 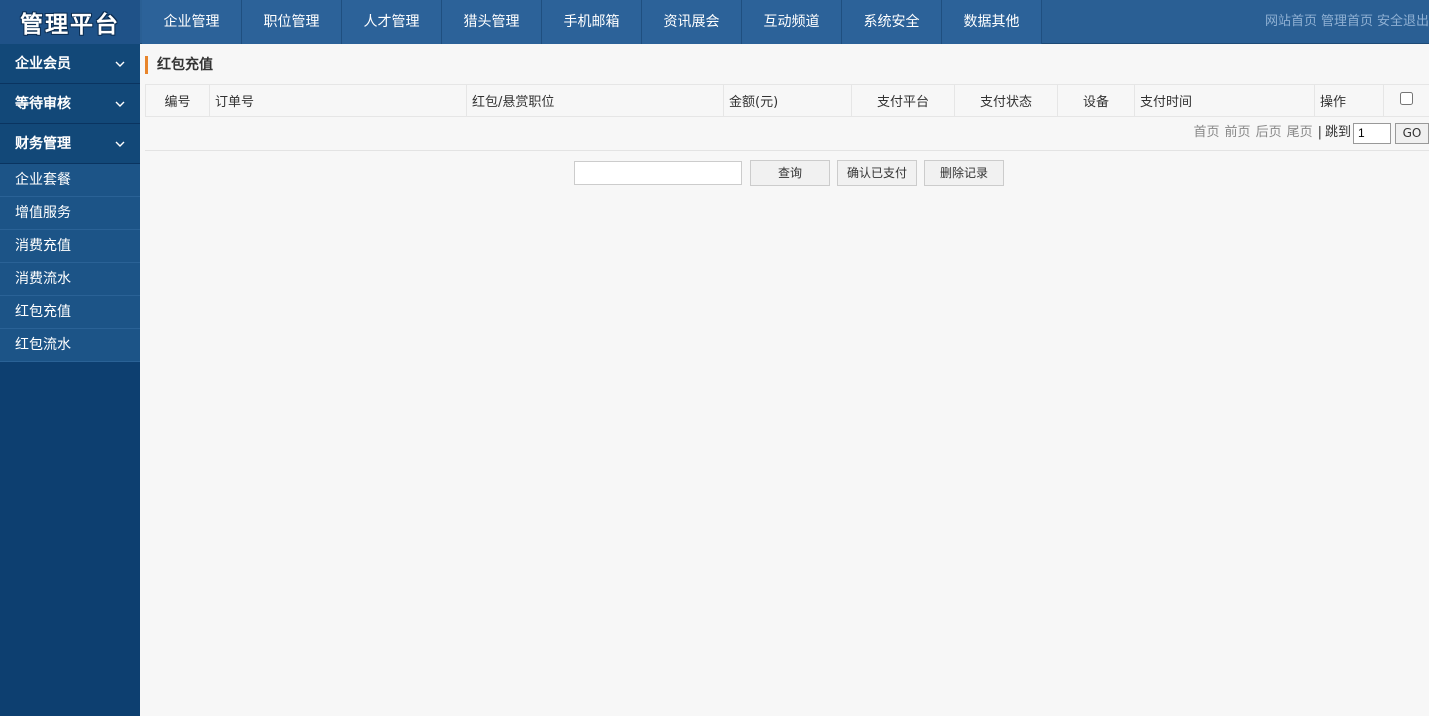 I want to click on col-pay-status: 支付状态, so click(x=1006, y=100).